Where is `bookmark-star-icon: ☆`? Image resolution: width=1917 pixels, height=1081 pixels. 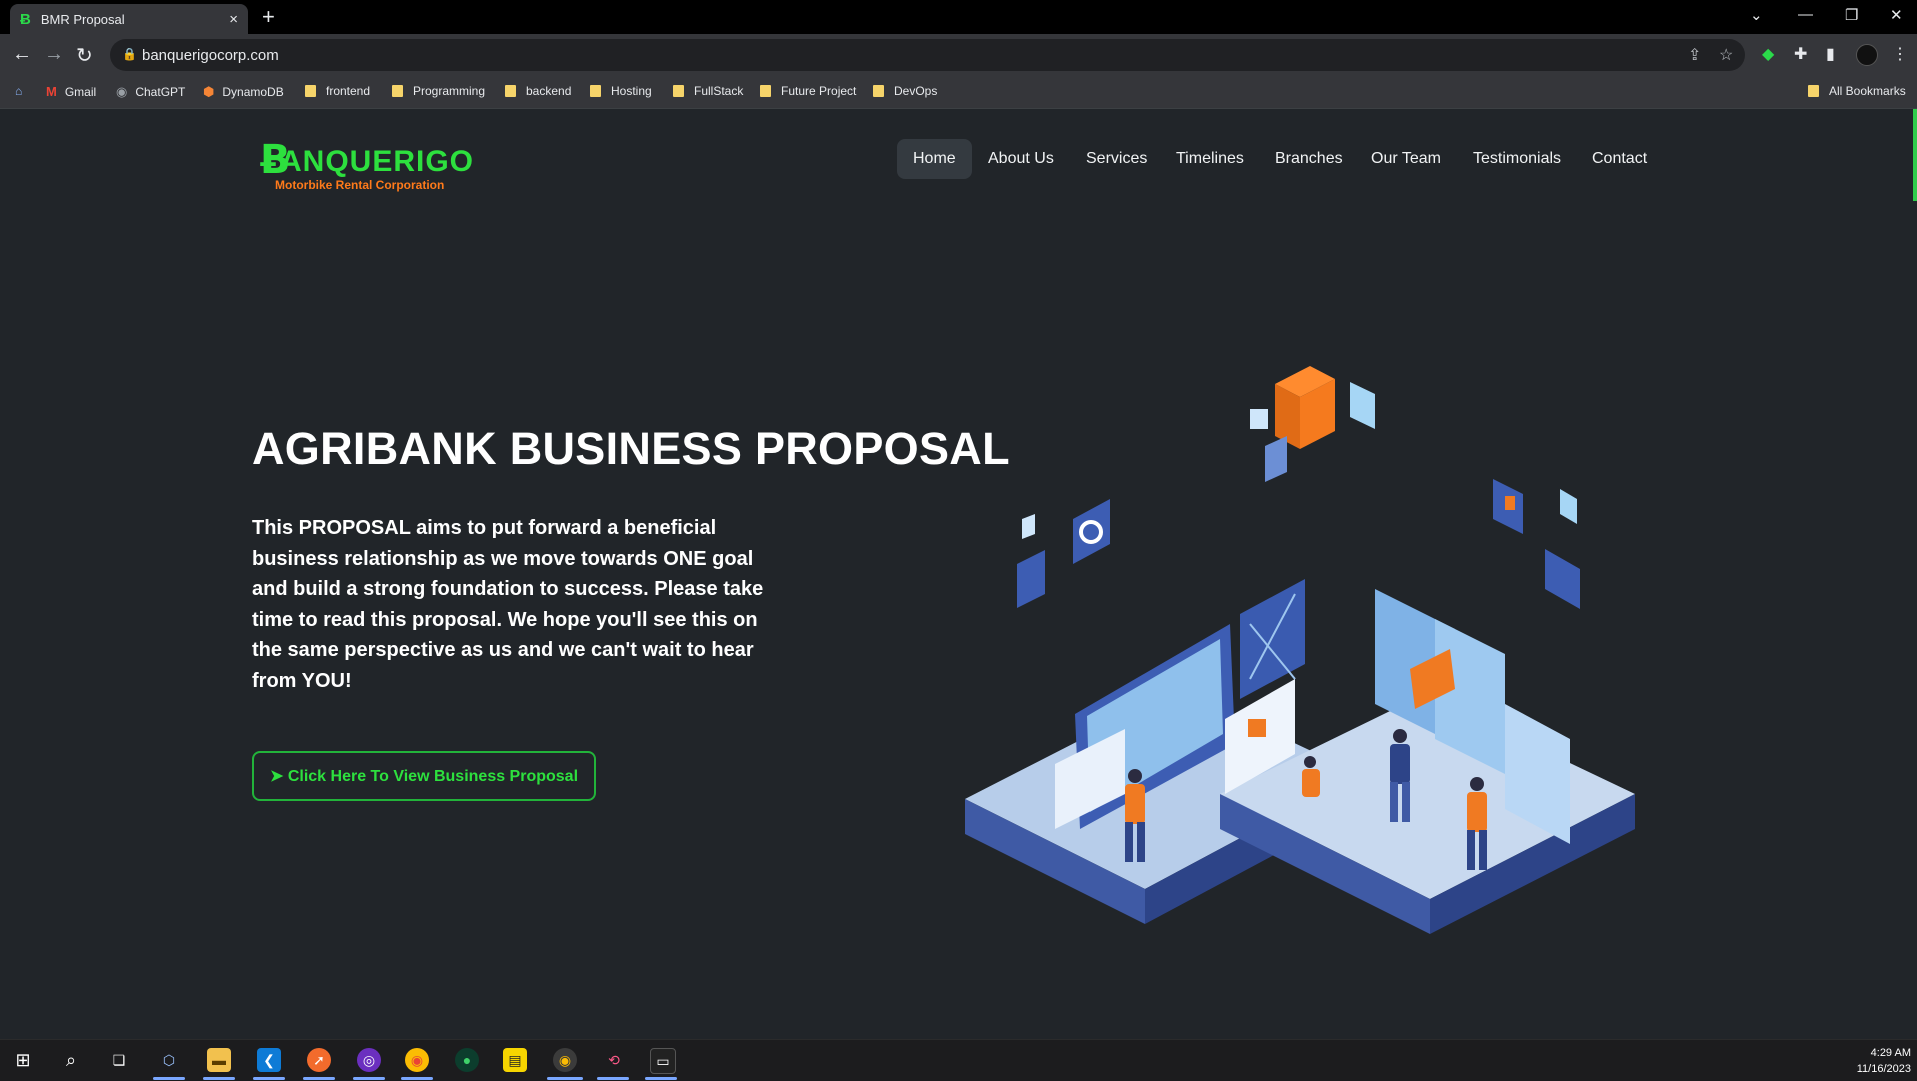
bookmark-star-icon: ☆ is located at coordinates (1726, 55).